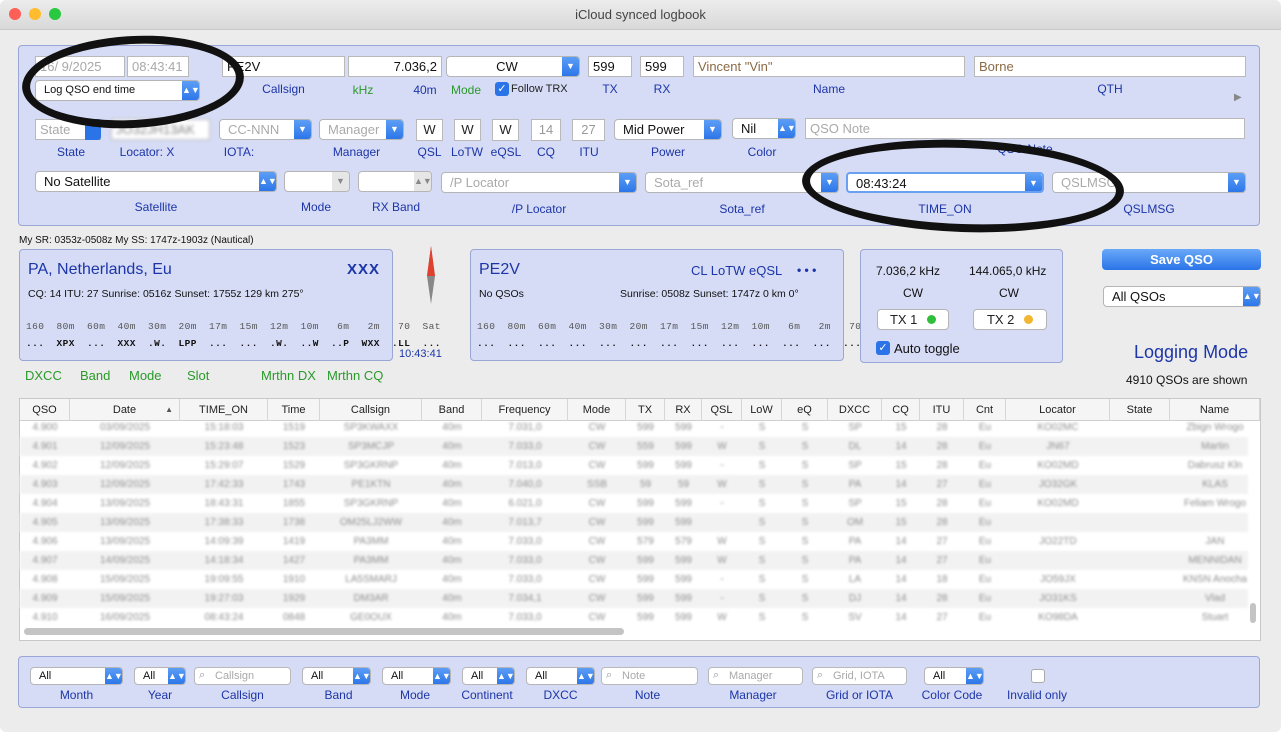  What do you see at coordinates (985, 560) in the screenshot?
I see `table-cell: Eu` at bounding box center [985, 560].